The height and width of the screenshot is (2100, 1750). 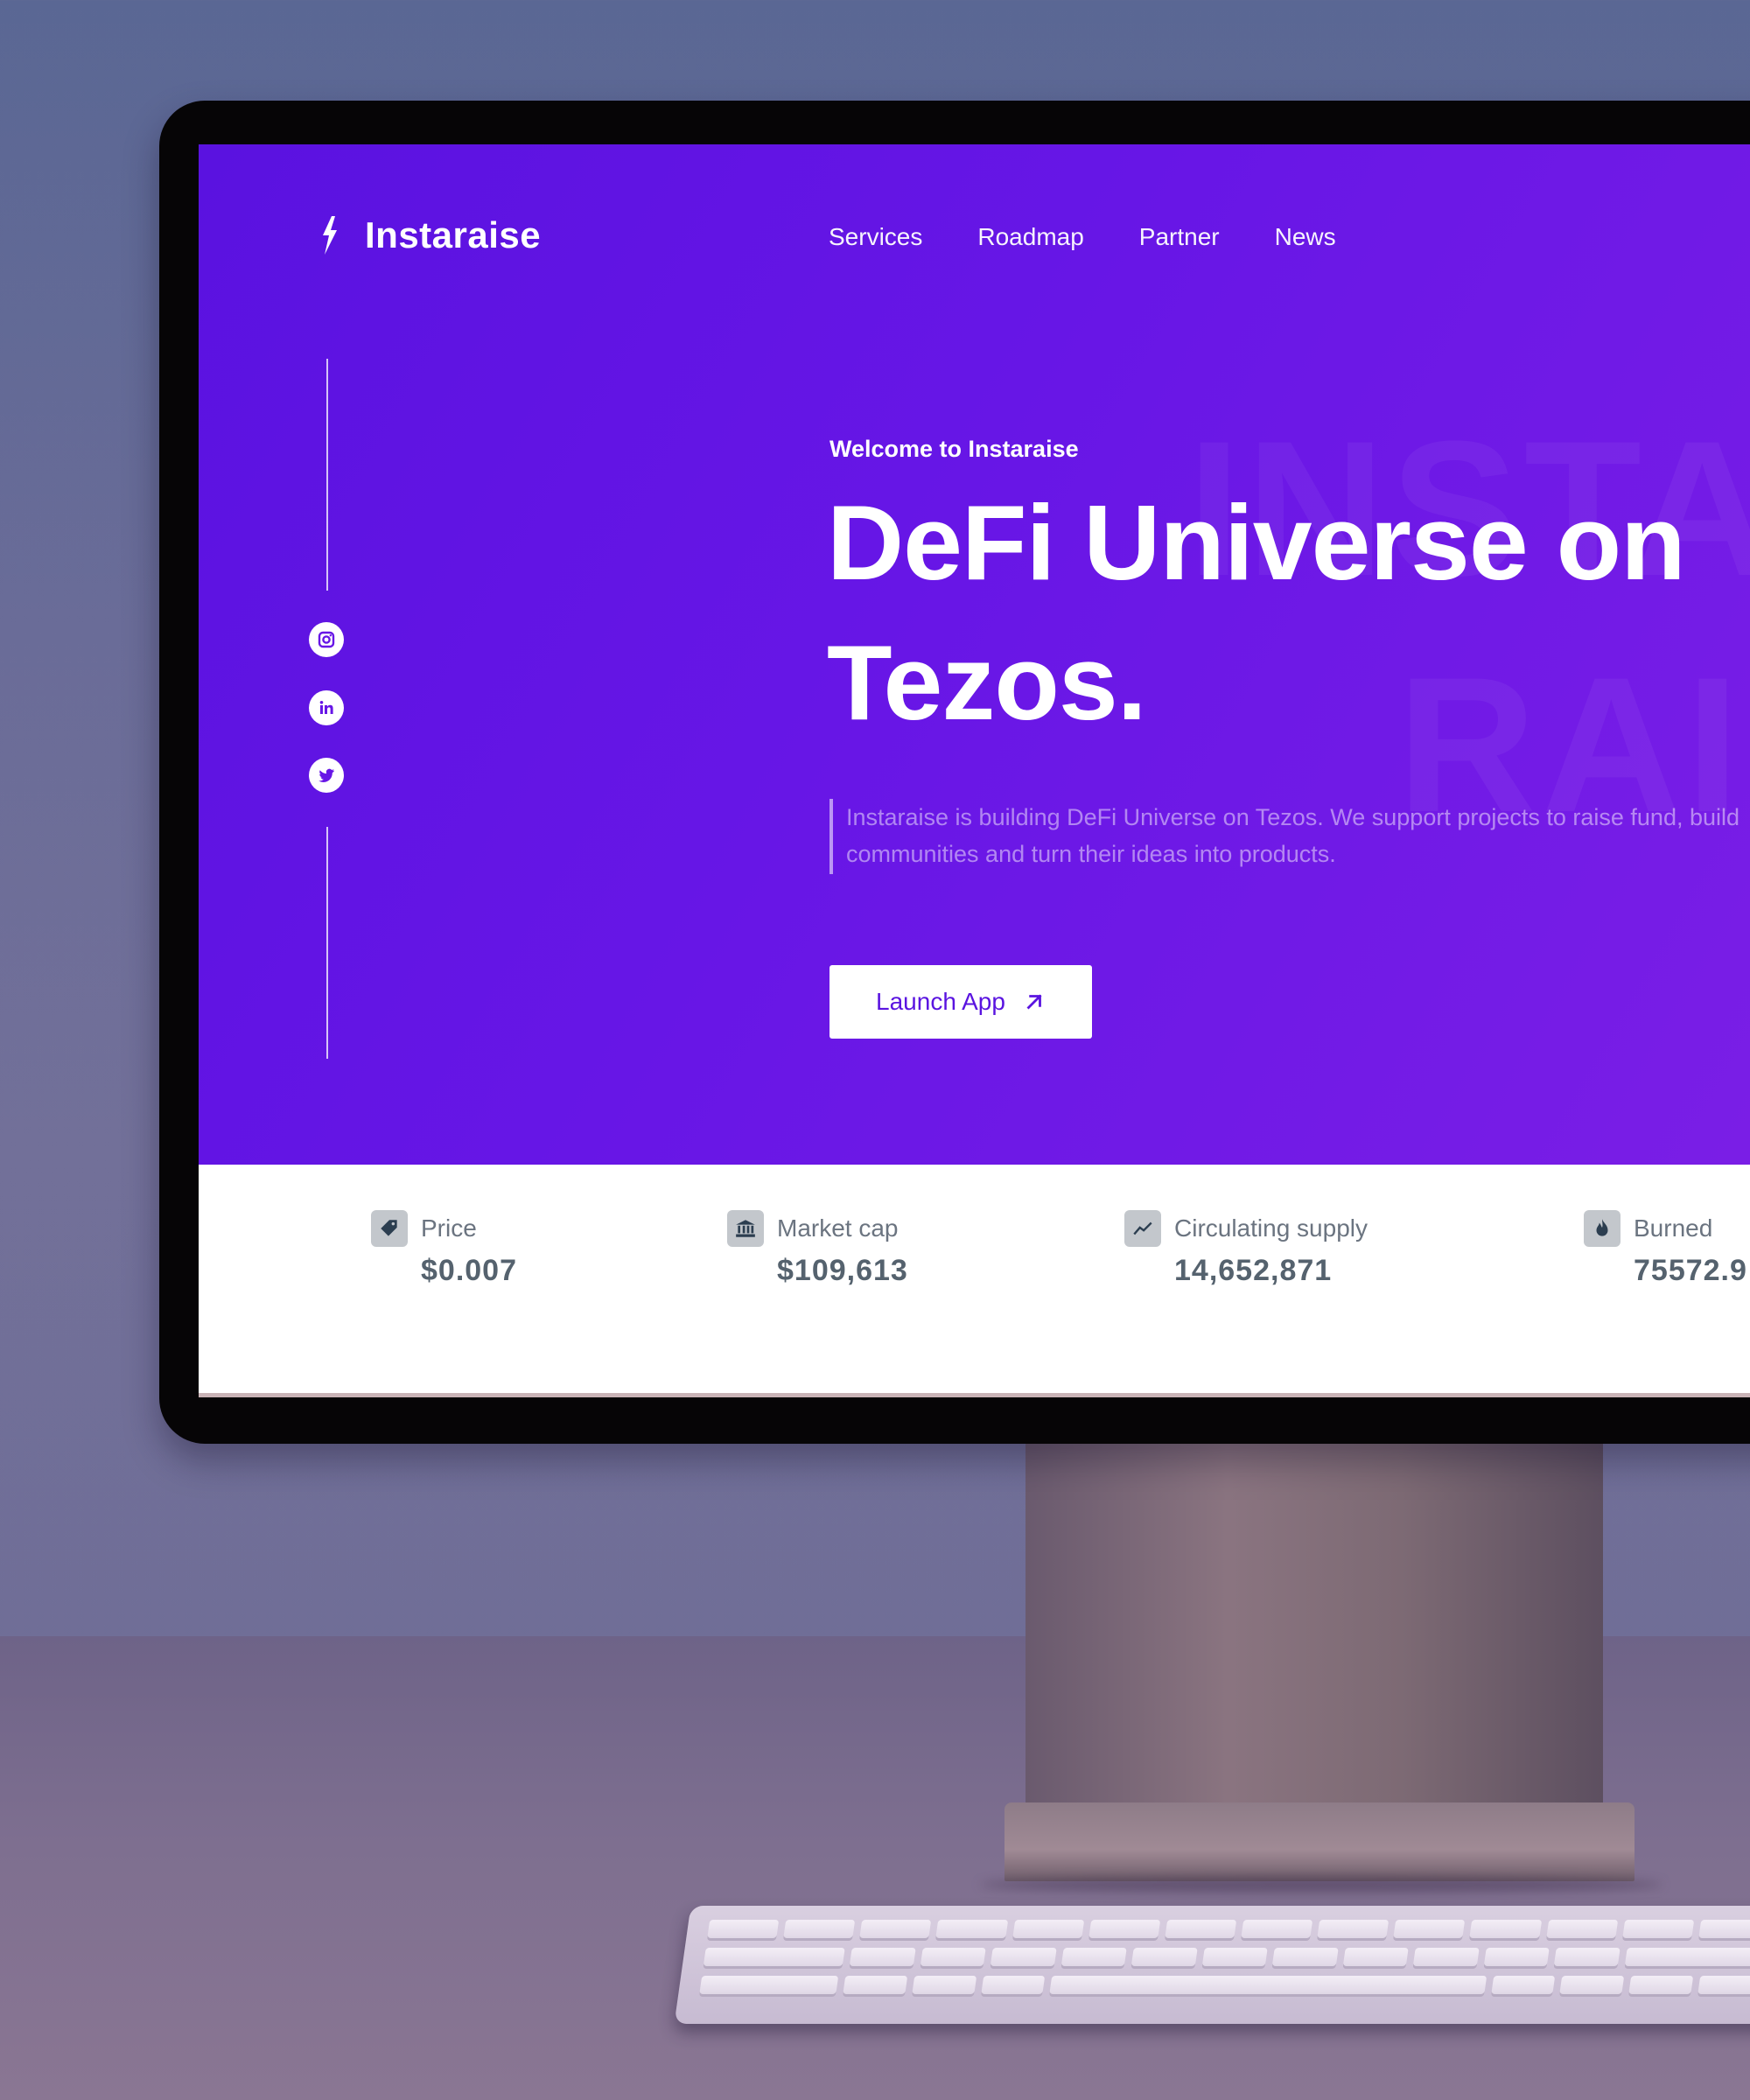 I want to click on stat-market-cap: Market cap $109,613, so click(x=817, y=1249).